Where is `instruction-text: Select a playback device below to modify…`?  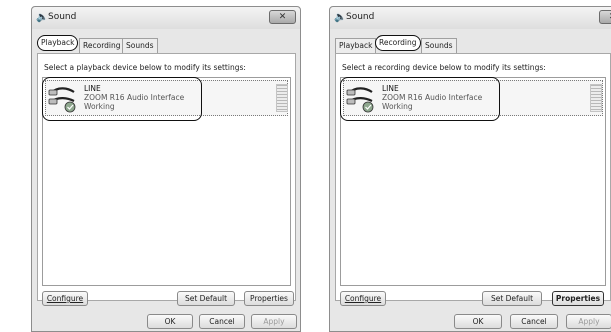 instruction-text: Select a playback device below to modify… is located at coordinates (145, 67).